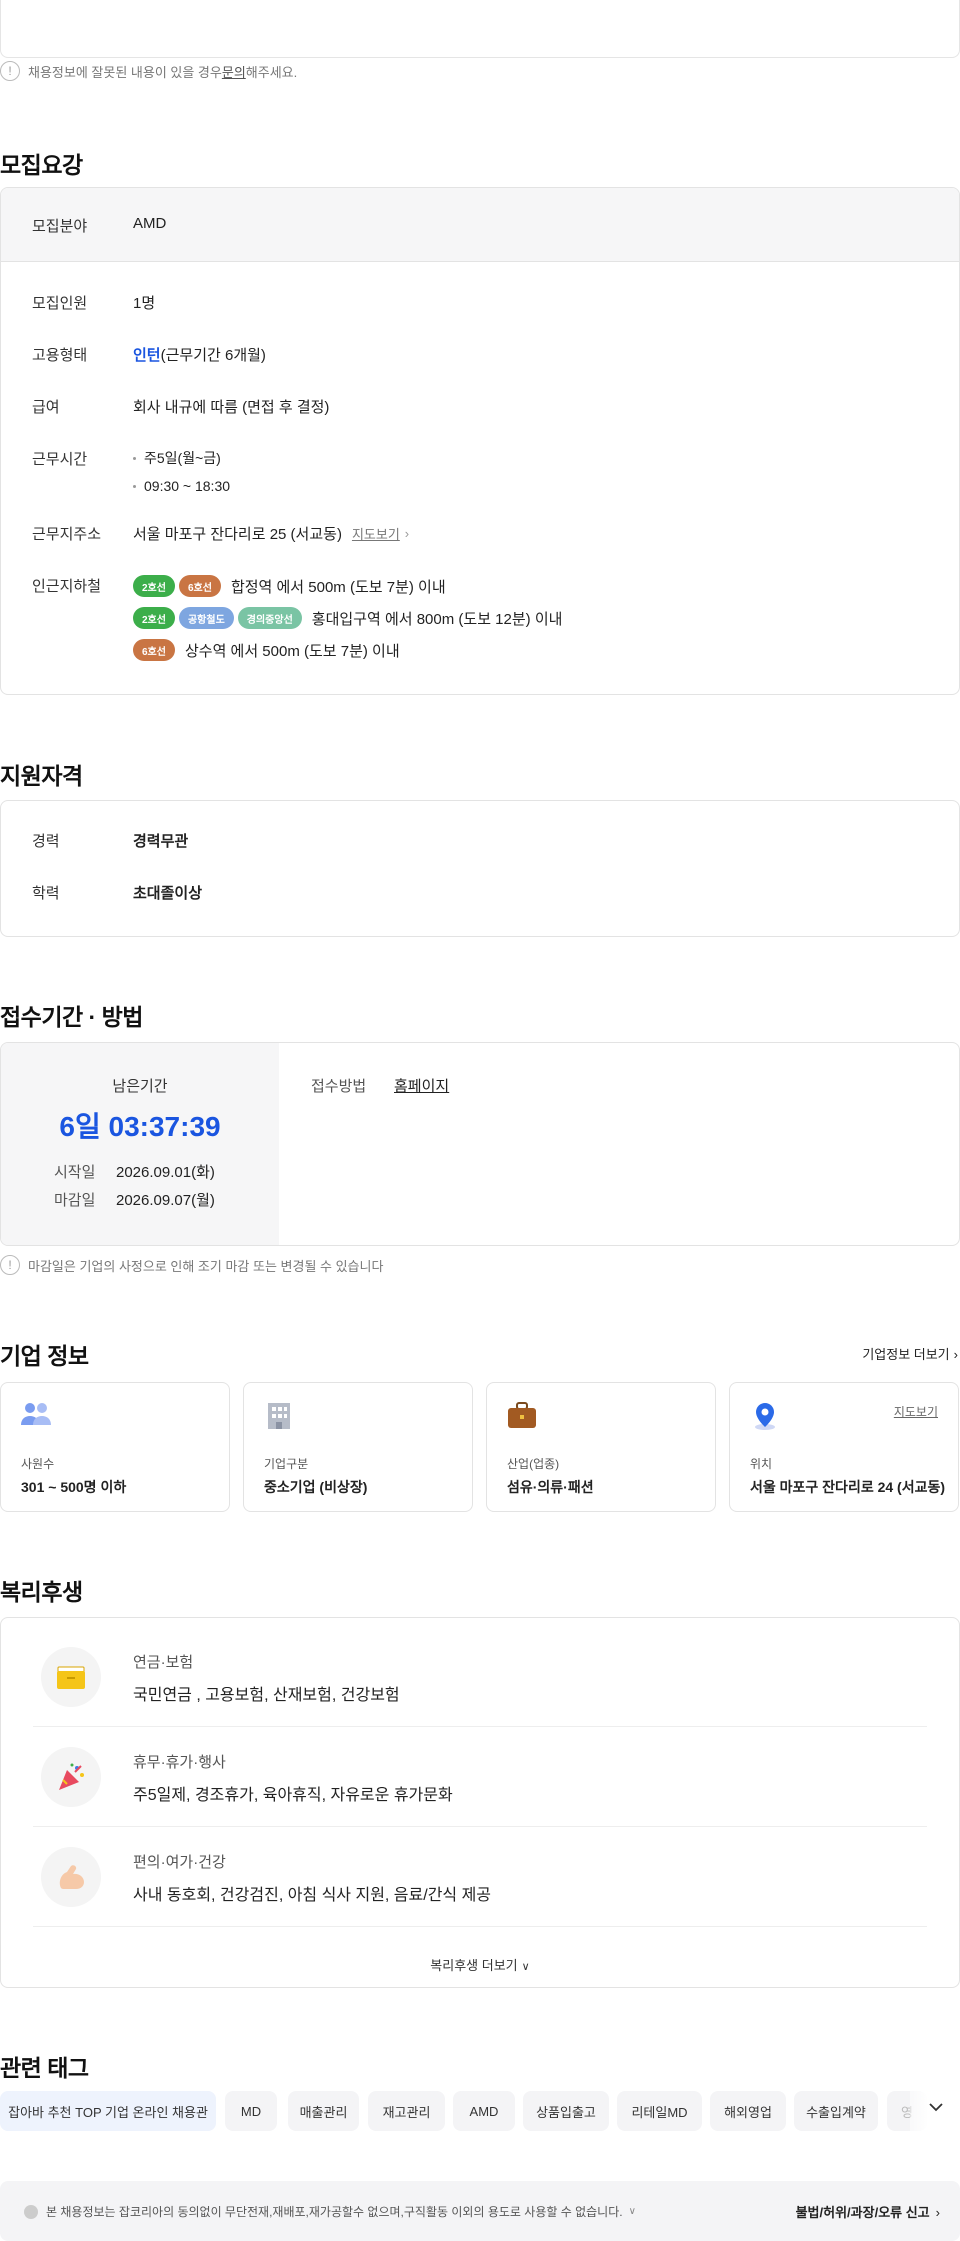 The height and width of the screenshot is (2241, 960). What do you see at coordinates (279, 1417) in the screenshot?
I see `building-icon` at bounding box center [279, 1417].